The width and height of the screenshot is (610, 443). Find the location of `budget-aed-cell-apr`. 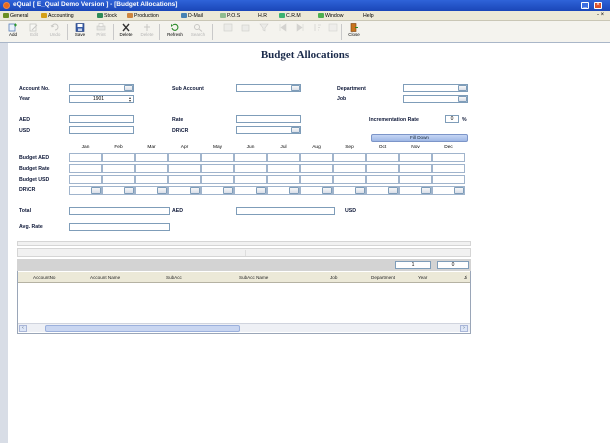

budget-aed-cell-apr is located at coordinates (184, 157).